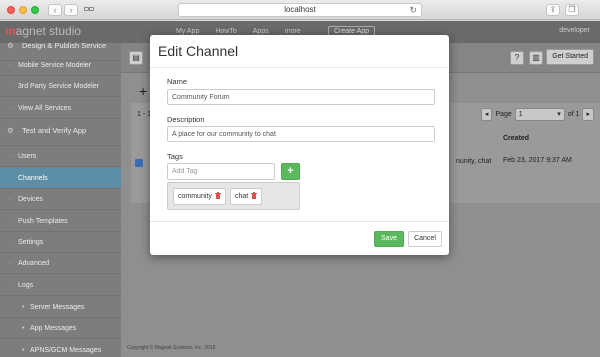  Describe the element at coordinates (43, 221) in the screenshot. I see `sidebar-item-label: Push Templates` at that location.